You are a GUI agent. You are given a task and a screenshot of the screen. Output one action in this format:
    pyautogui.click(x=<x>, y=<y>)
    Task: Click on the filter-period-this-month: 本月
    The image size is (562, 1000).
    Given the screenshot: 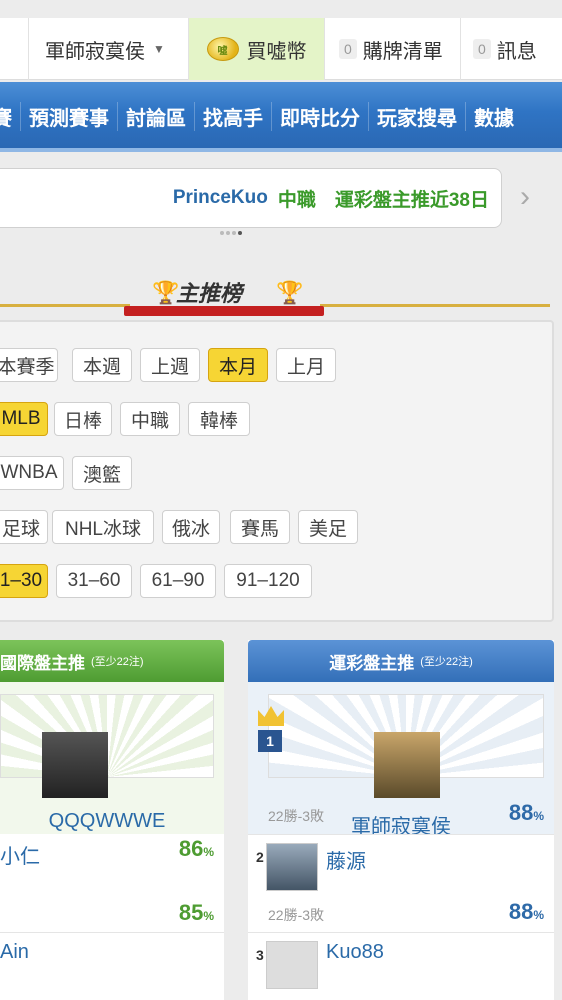 What is the action you would take?
    pyautogui.click(x=238, y=365)
    